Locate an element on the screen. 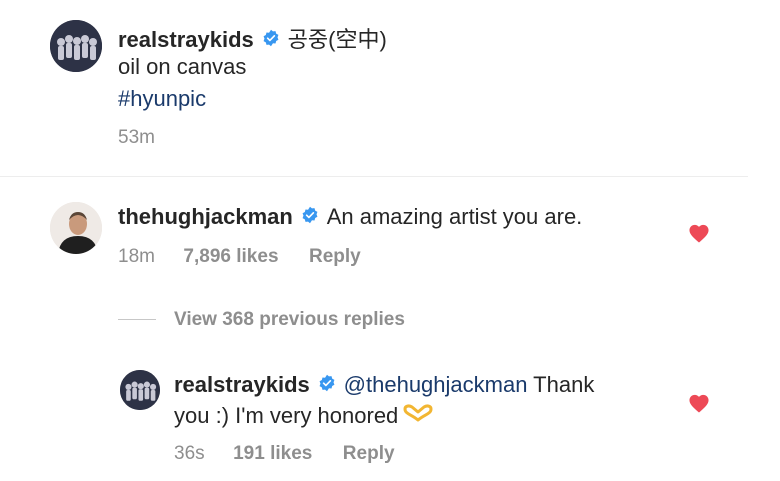 The width and height of the screenshot is (780, 481). comment-avatar is located at coordinates (76, 228).